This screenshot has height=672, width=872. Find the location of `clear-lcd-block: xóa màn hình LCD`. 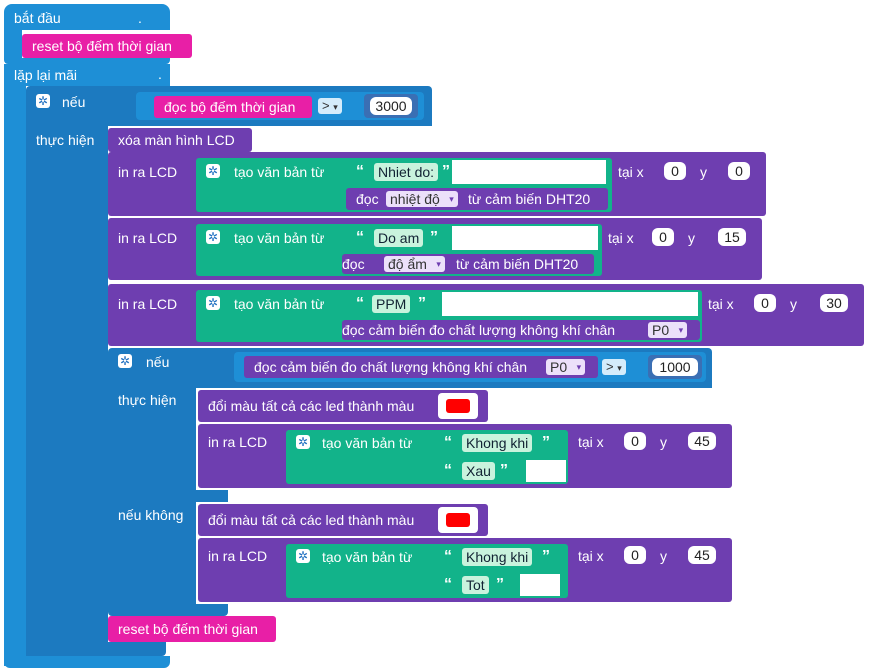

clear-lcd-block: xóa màn hình LCD is located at coordinates (180, 140).